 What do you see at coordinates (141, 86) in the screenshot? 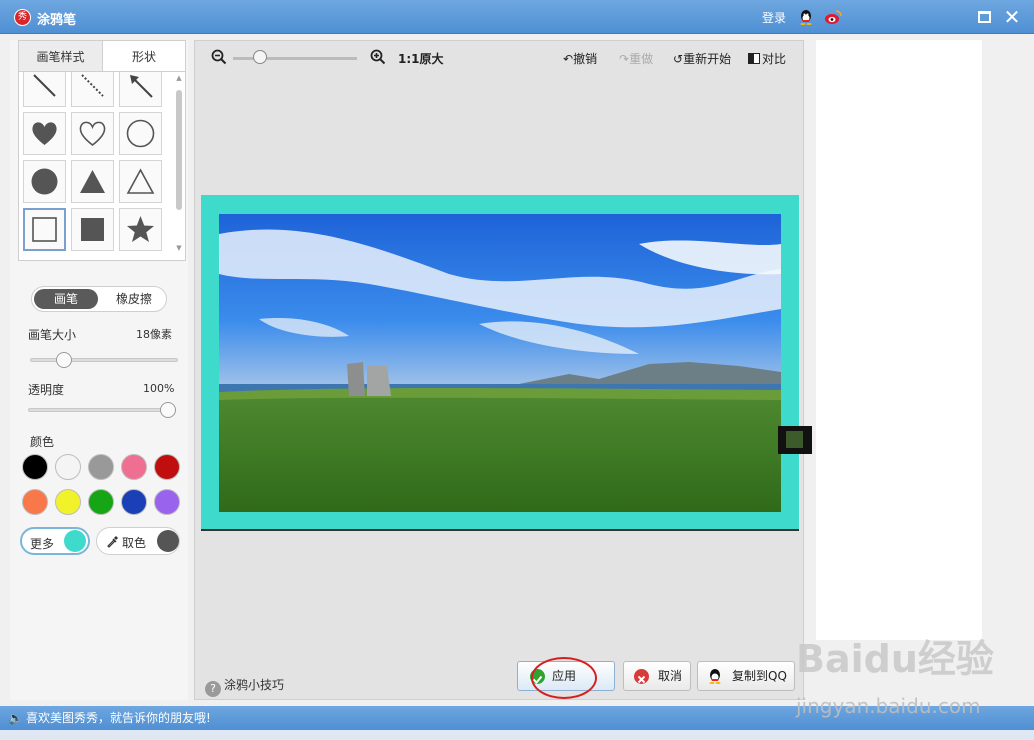
I see `arrow-icon` at bounding box center [141, 86].